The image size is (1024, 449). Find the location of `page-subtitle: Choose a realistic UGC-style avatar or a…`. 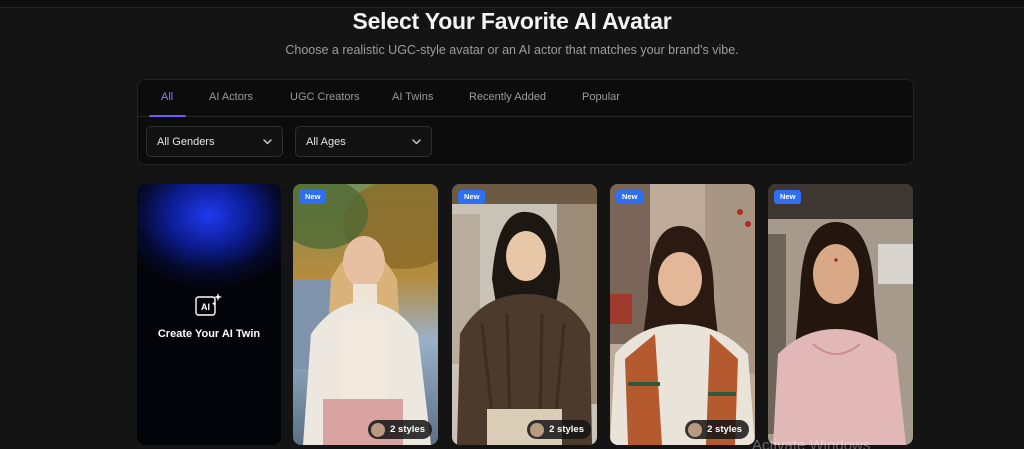

page-subtitle: Choose a realistic UGC-style avatar or a… is located at coordinates (512, 50).